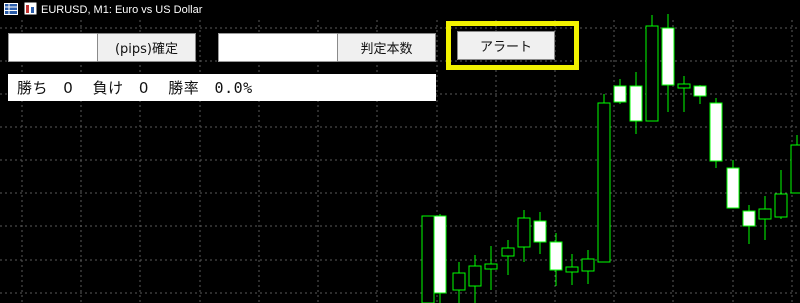 The height and width of the screenshot is (303, 800). I want to click on alert-button: アラート, so click(506, 45).